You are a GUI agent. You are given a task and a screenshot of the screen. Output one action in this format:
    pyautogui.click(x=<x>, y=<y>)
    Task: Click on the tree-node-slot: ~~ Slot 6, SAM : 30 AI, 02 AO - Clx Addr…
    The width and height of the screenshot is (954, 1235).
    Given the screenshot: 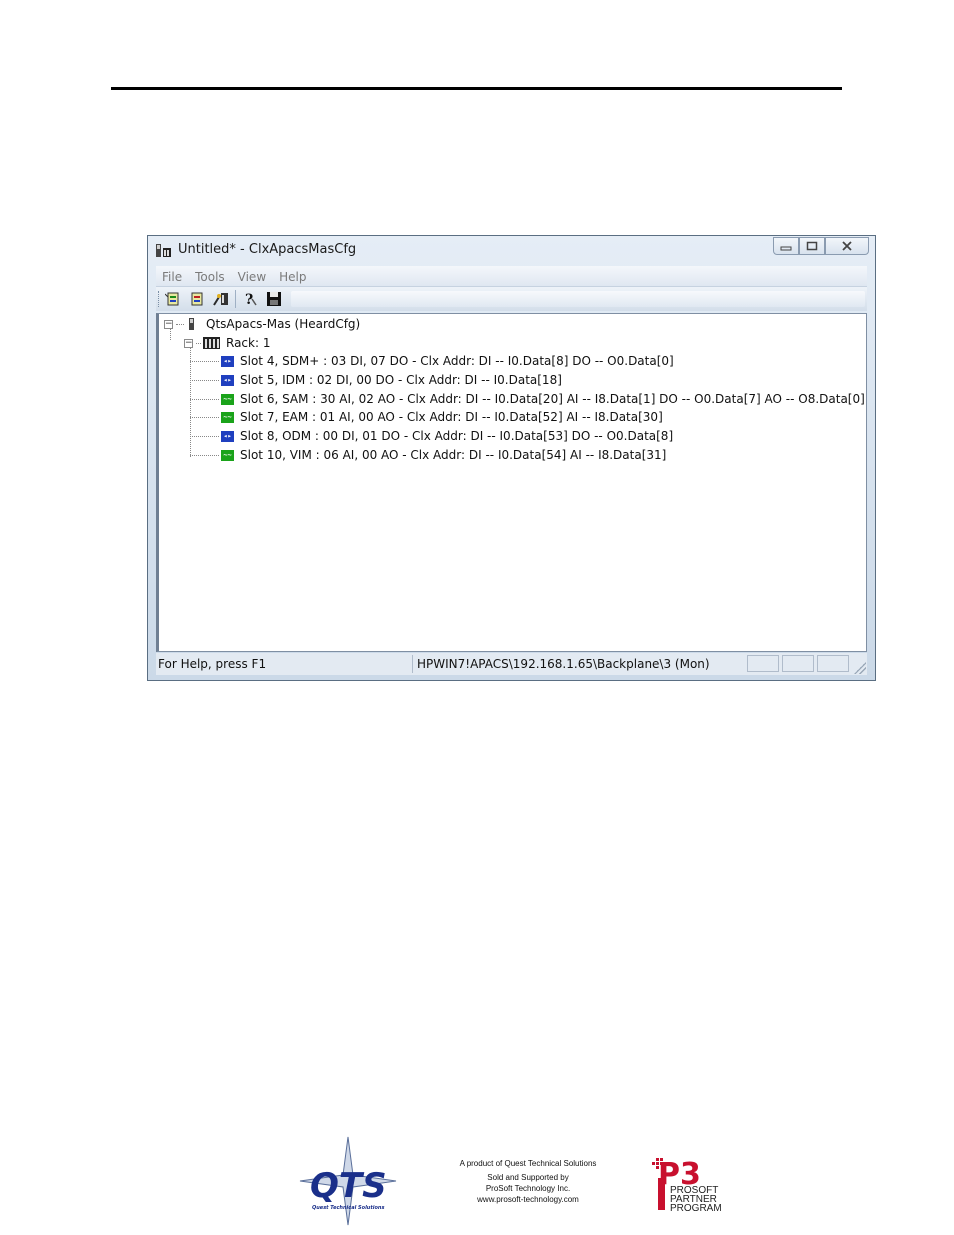 What is the action you would take?
    pyautogui.click(x=527, y=399)
    